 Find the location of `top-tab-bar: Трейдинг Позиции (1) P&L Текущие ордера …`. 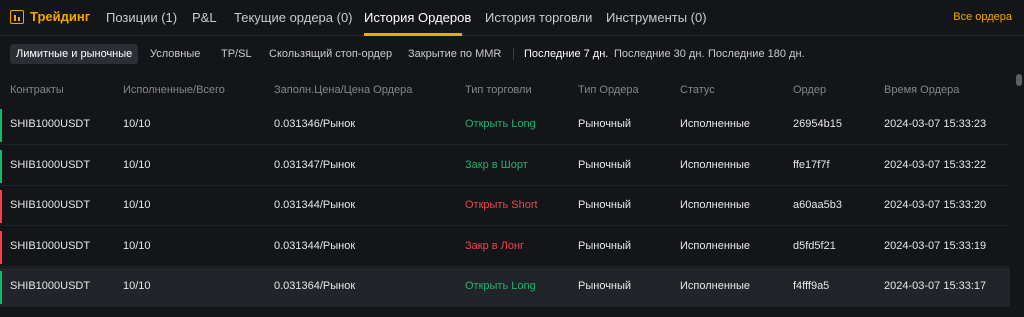

top-tab-bar: Трейдинг Позиции (1) P&L Текущие ордера … is located at coordinates (512, 18).